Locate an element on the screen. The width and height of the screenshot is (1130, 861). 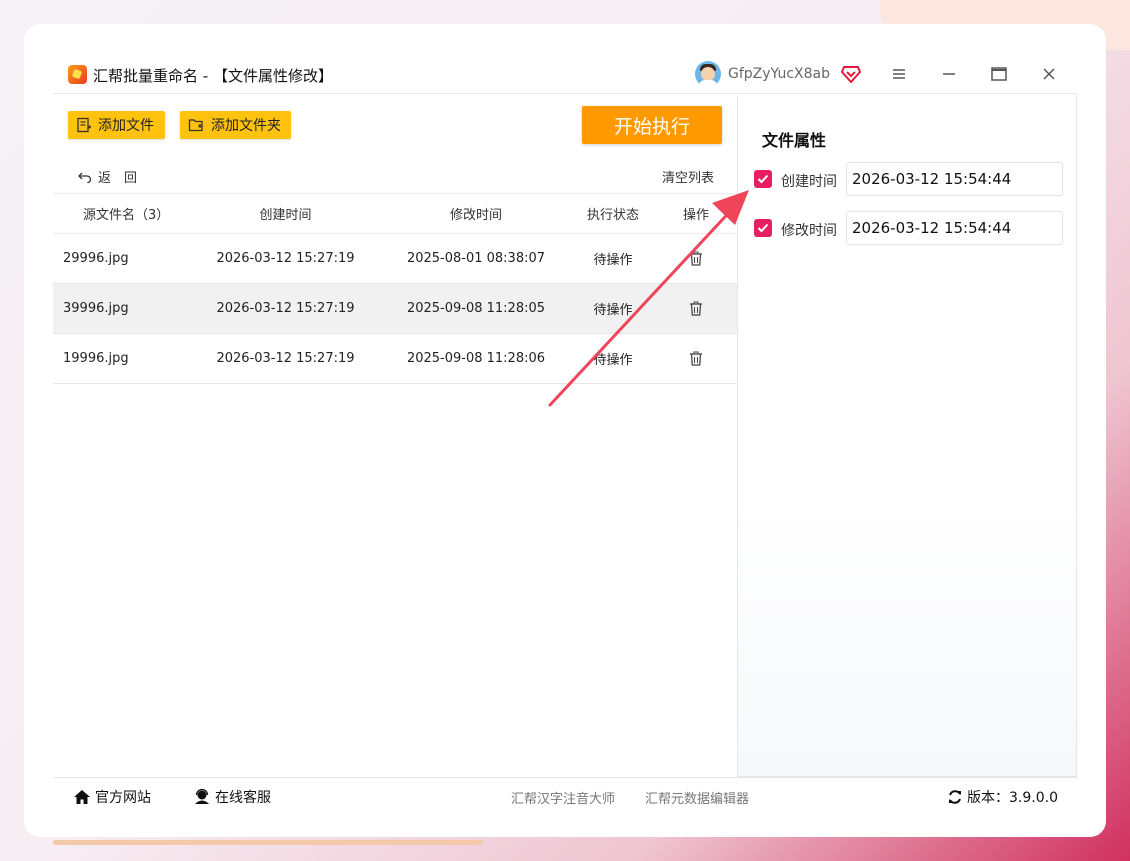
close-icon is located at coordinates (1049, 74).